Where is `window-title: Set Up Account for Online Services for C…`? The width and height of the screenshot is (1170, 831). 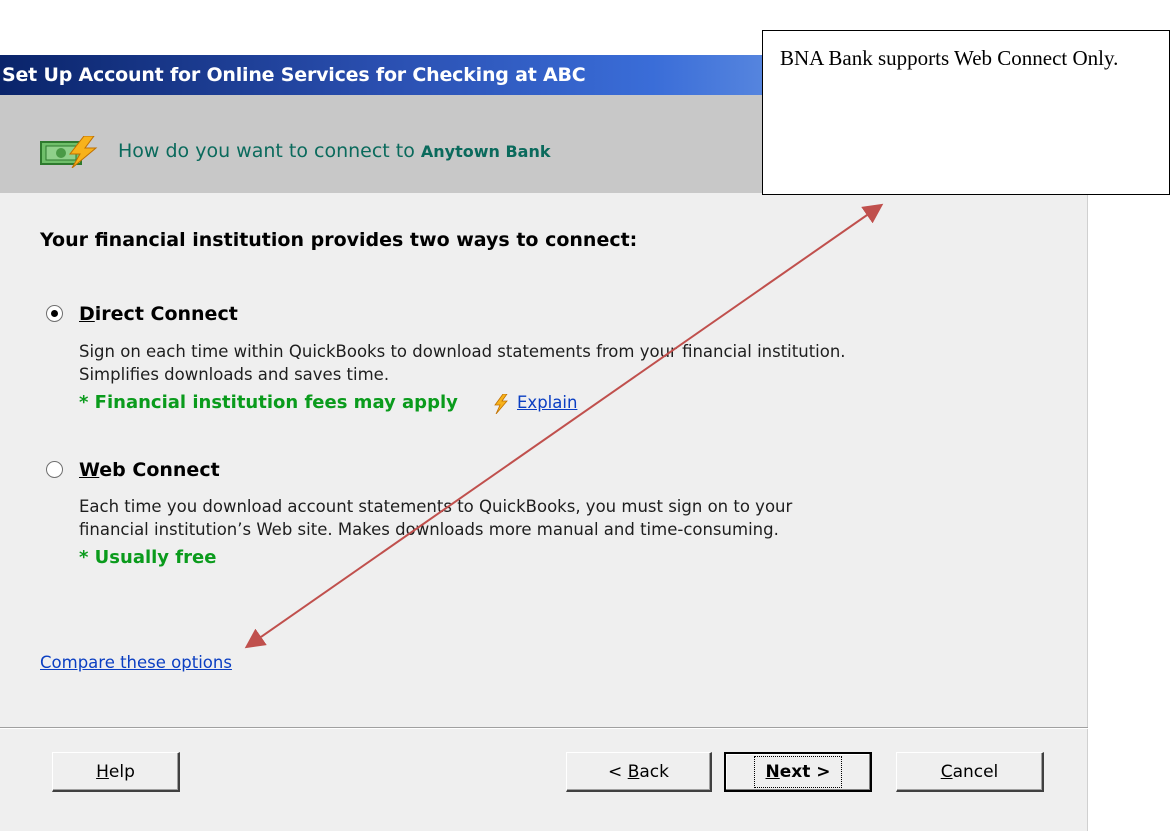
window-title: Set Up Account for Online Services for C… is located at coordinates (294, 75).